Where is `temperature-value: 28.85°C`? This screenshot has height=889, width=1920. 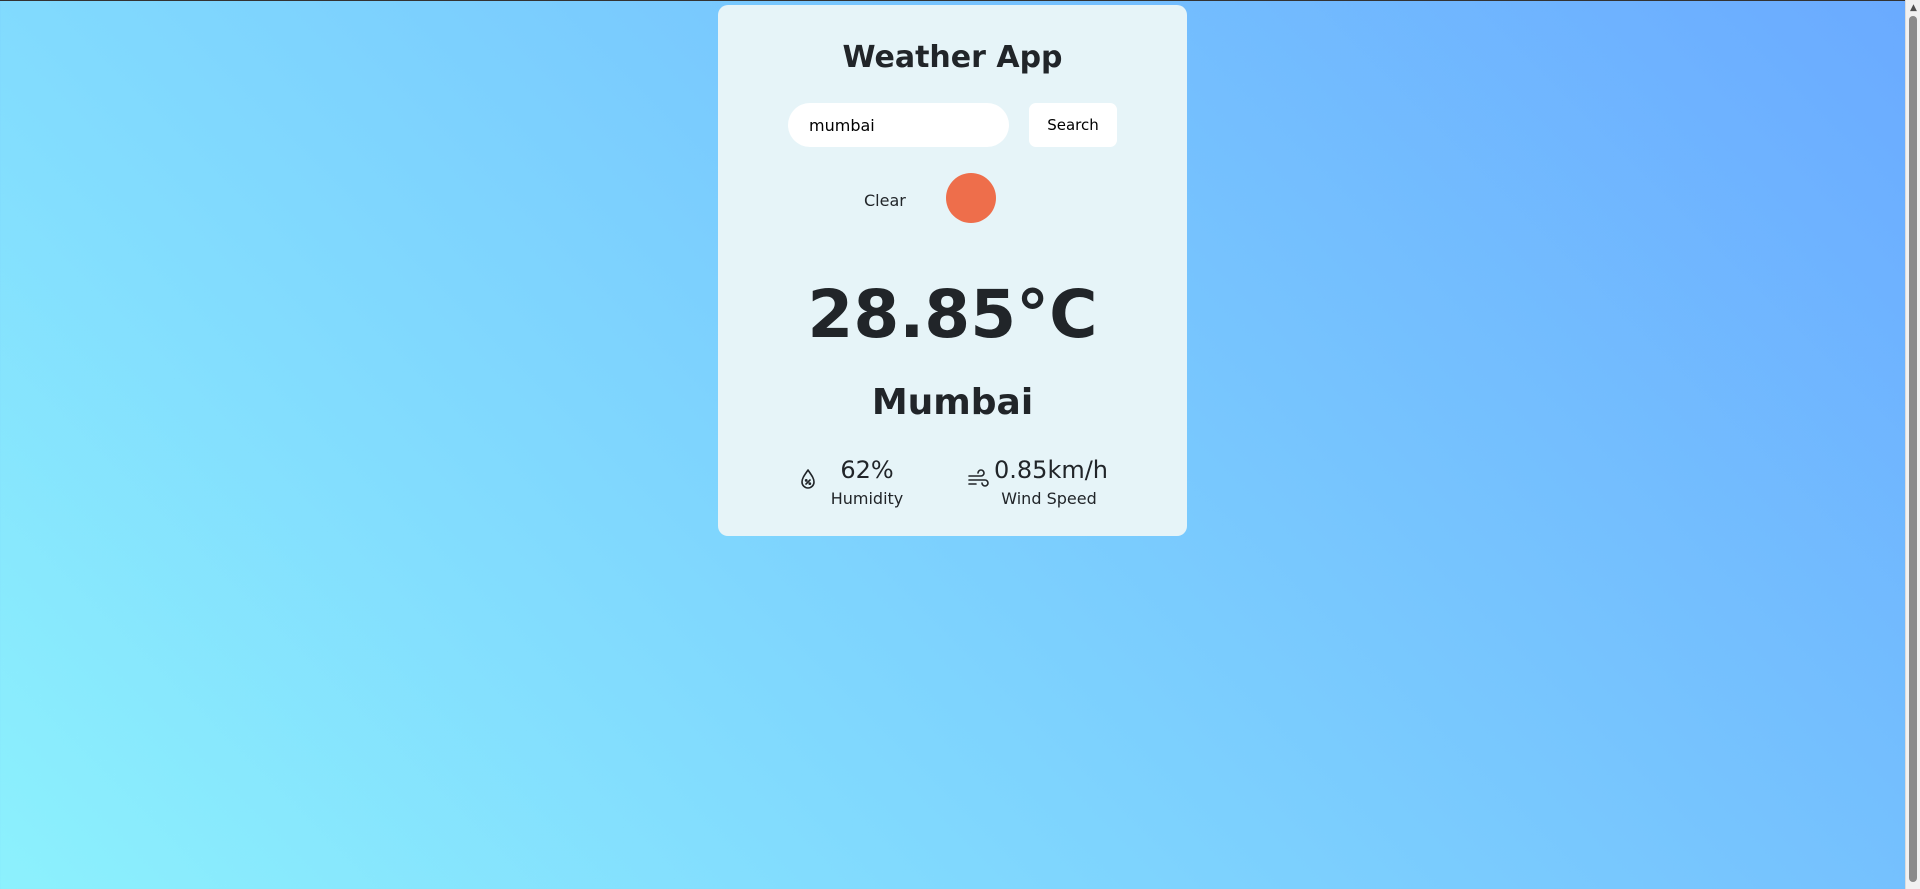 temperature-value: 28.85°C is located at coordinates (952, 314).